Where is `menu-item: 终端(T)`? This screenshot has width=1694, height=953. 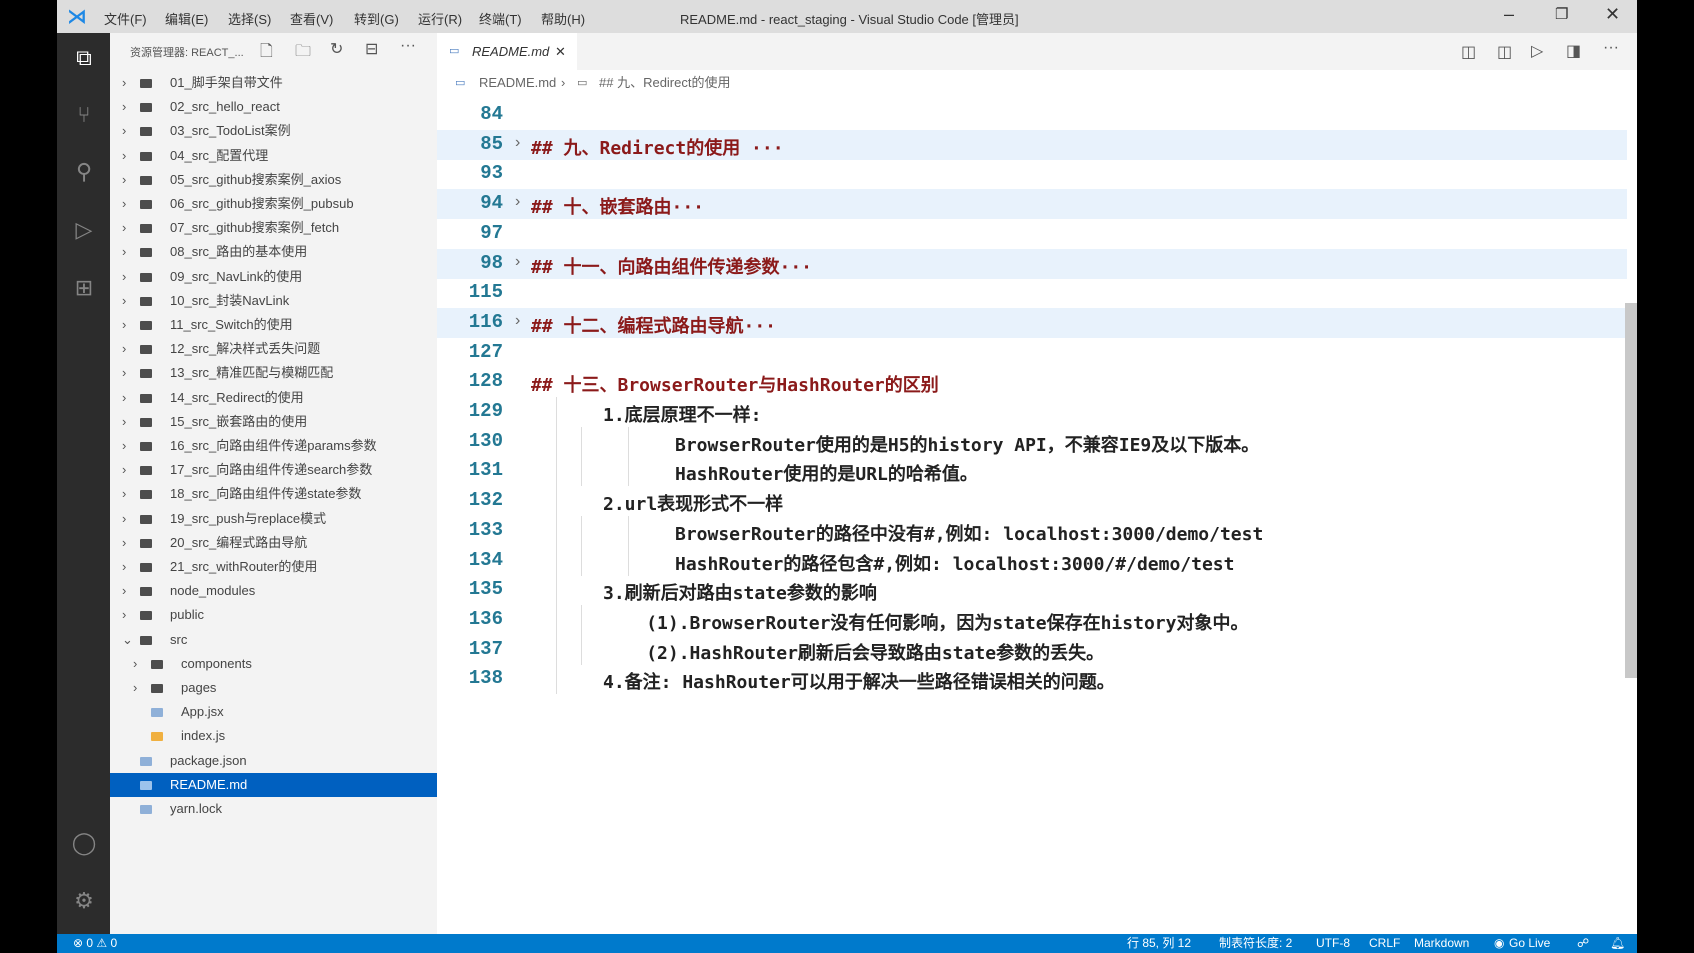
menu-item: 终端(T) is located at coordinates (500, 18).